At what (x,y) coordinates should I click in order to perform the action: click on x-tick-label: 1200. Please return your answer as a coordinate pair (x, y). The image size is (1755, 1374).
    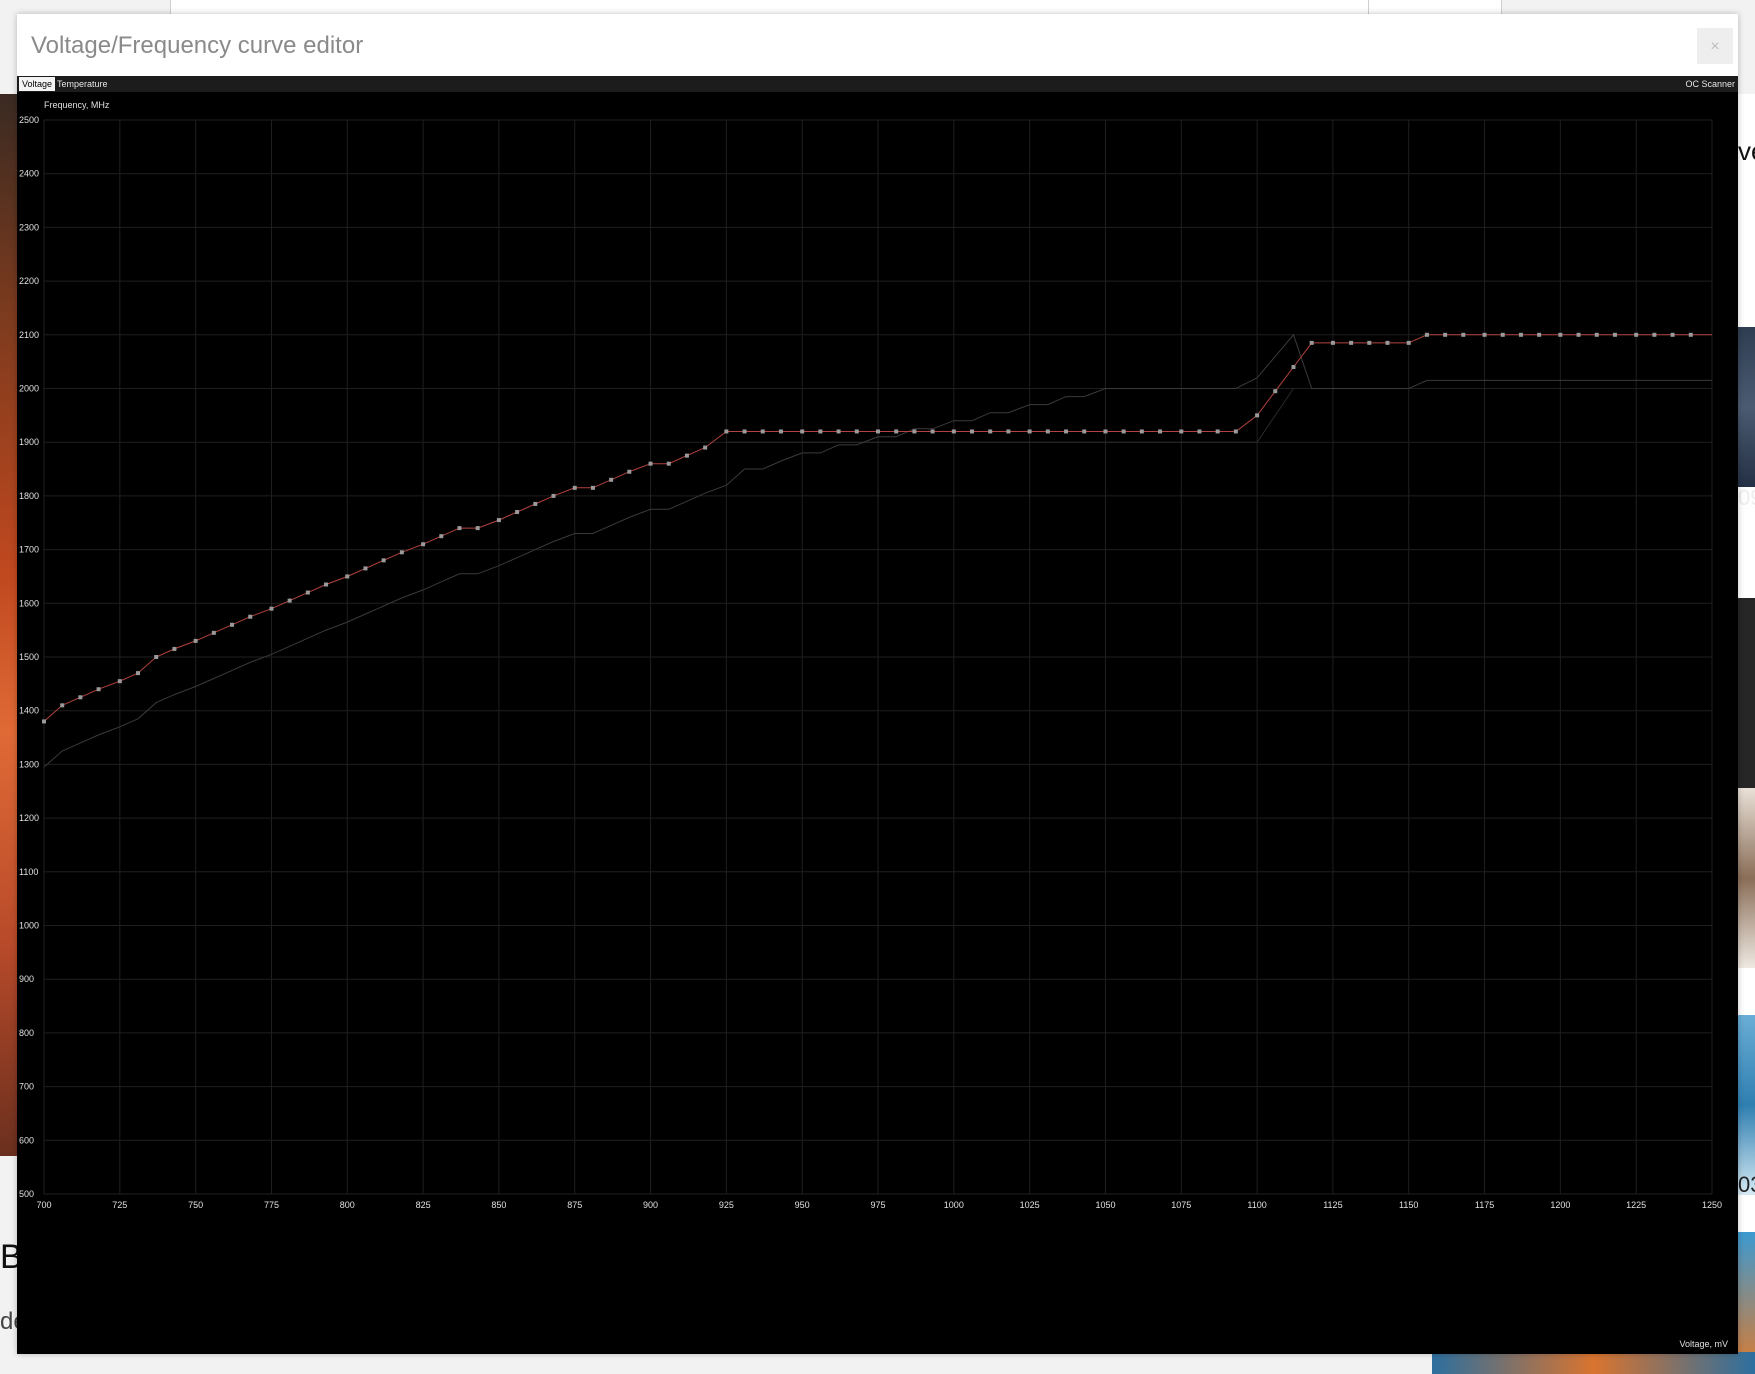
    Looking at the image, I should click on (1560, 1205).